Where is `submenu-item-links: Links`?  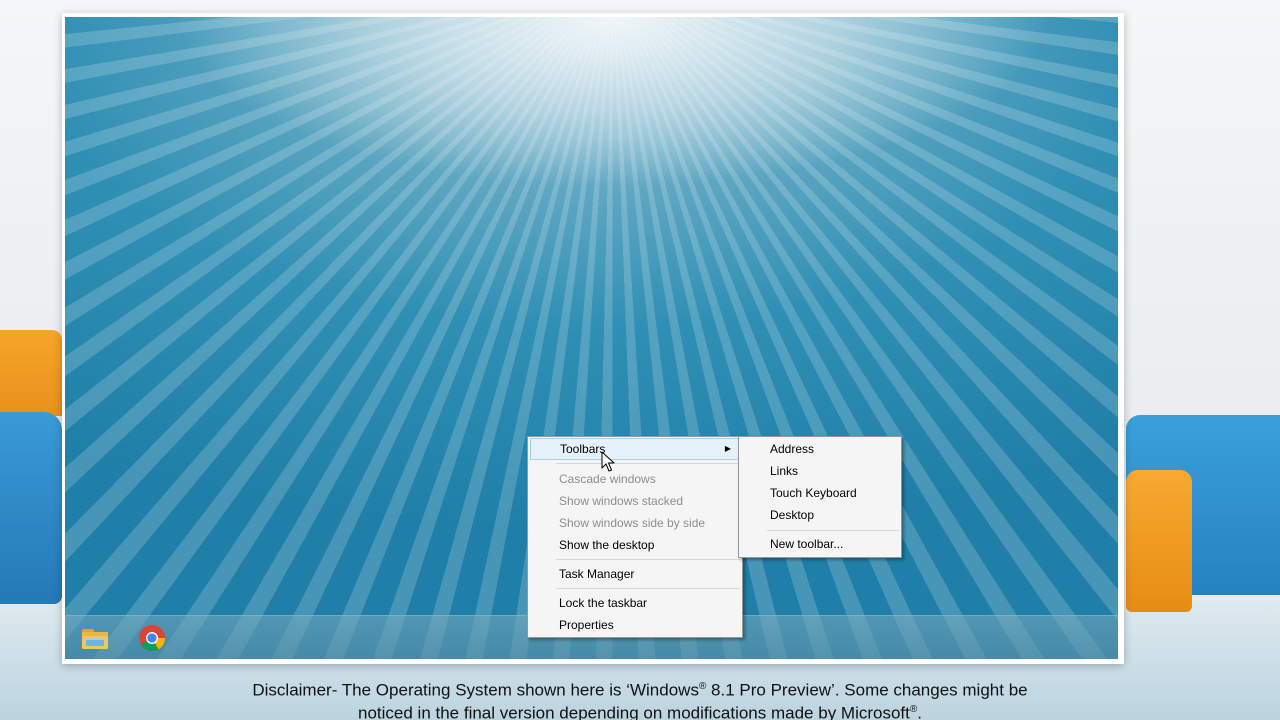 submenu-item-links: Links is located at coordinates (820, 471).